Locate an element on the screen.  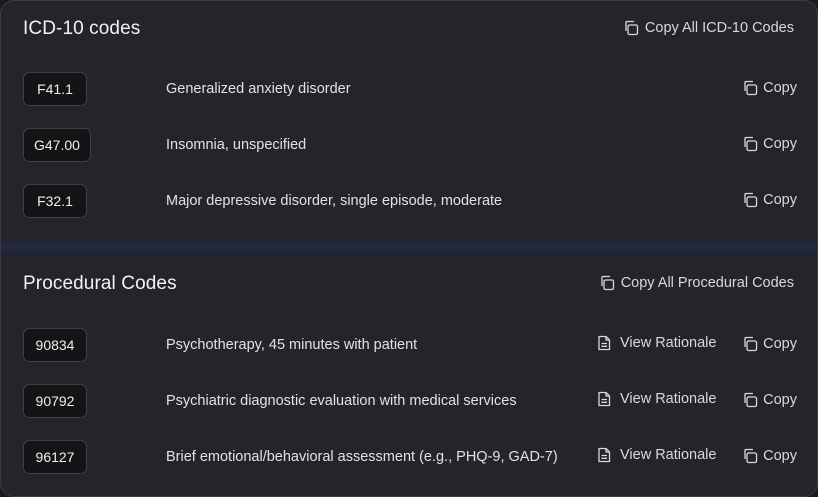
code-description: Psychotherapy, 45 minutes with patient is located at coordinates (292, 345).